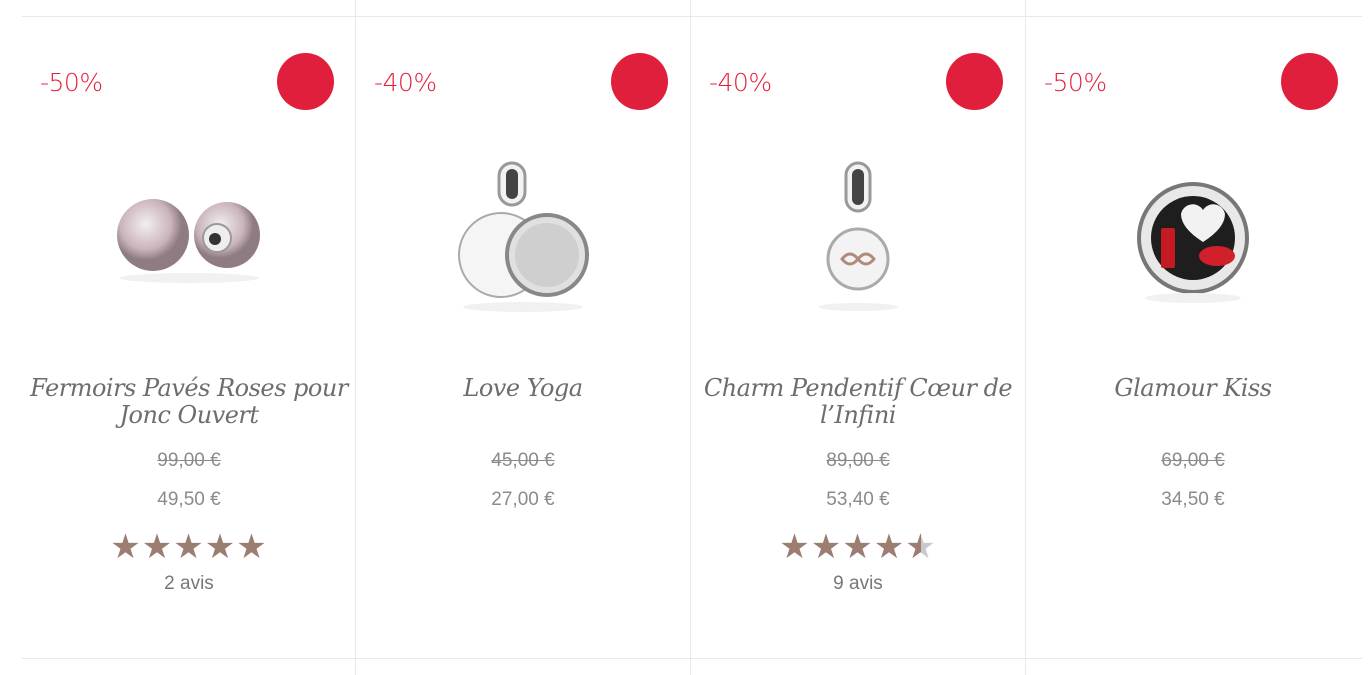 This screenshot has height=675, width=1372. Describe the element at coordinates (858, 499) in the screenshot. I see `sale-price: 53,40 €` at that location.